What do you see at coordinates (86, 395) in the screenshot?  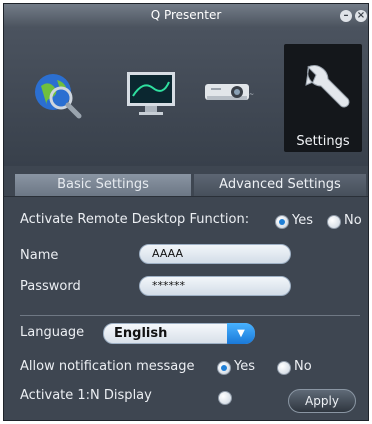 I see `one-to-n-display-label: Activate 1:N Display` at bounding box center [86, 395].